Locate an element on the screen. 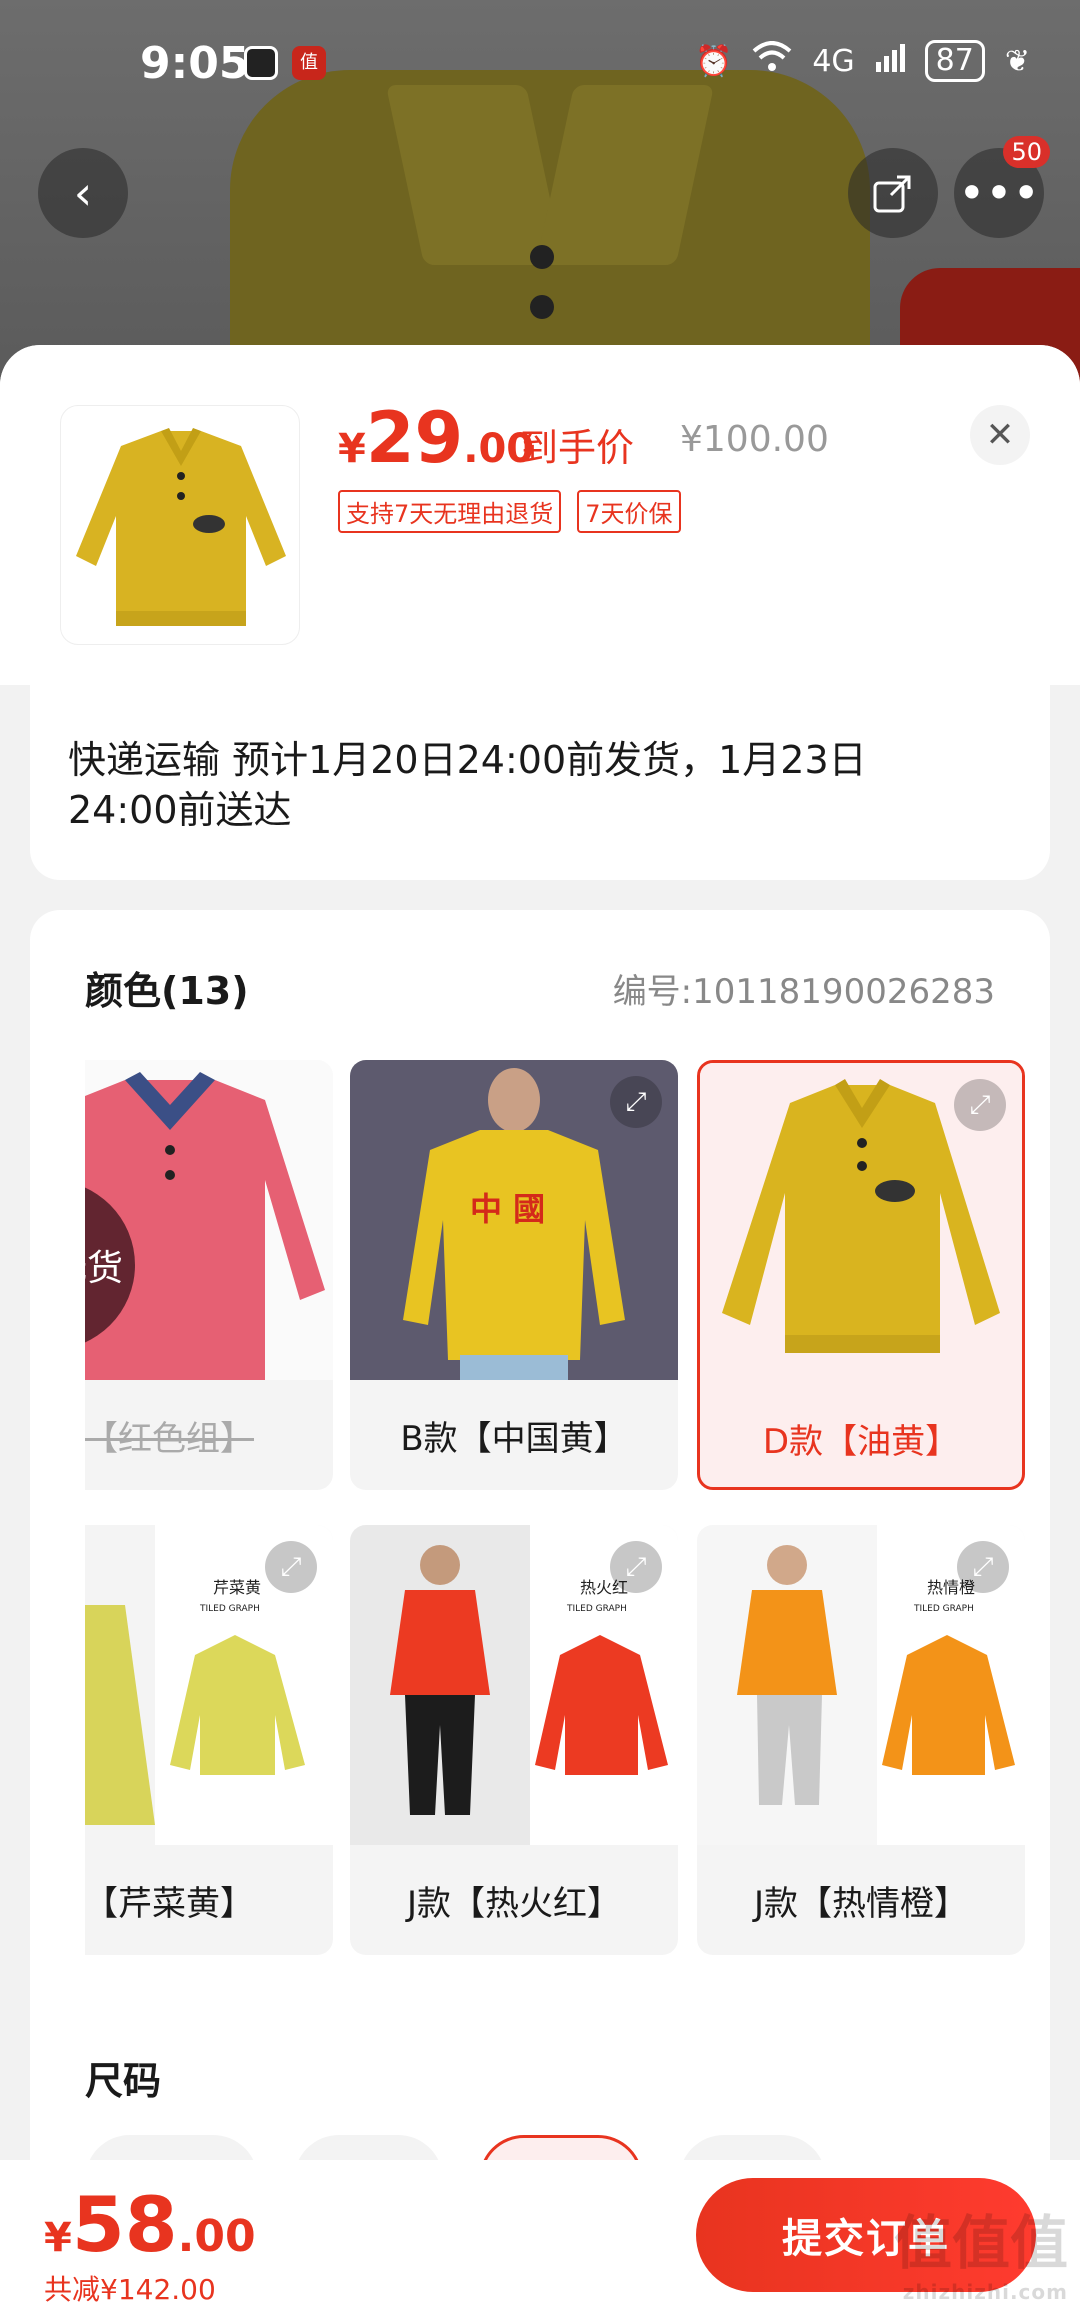 The image size is (1080, 2310). service-tags: 支持7天无理由退货 7天价保 is located at coordinates (509, 511).